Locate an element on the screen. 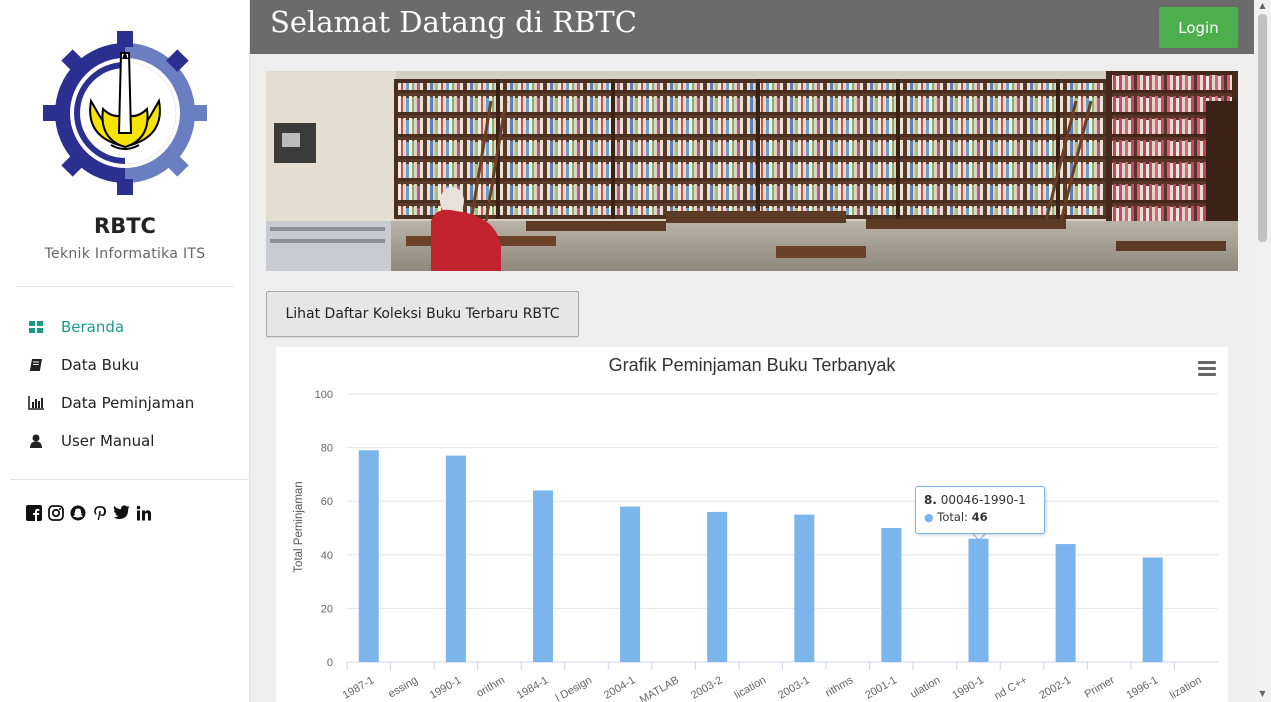 The height and width of the screenshot is (702, 1271). facebook-icon is located at coordinates (33, 512).